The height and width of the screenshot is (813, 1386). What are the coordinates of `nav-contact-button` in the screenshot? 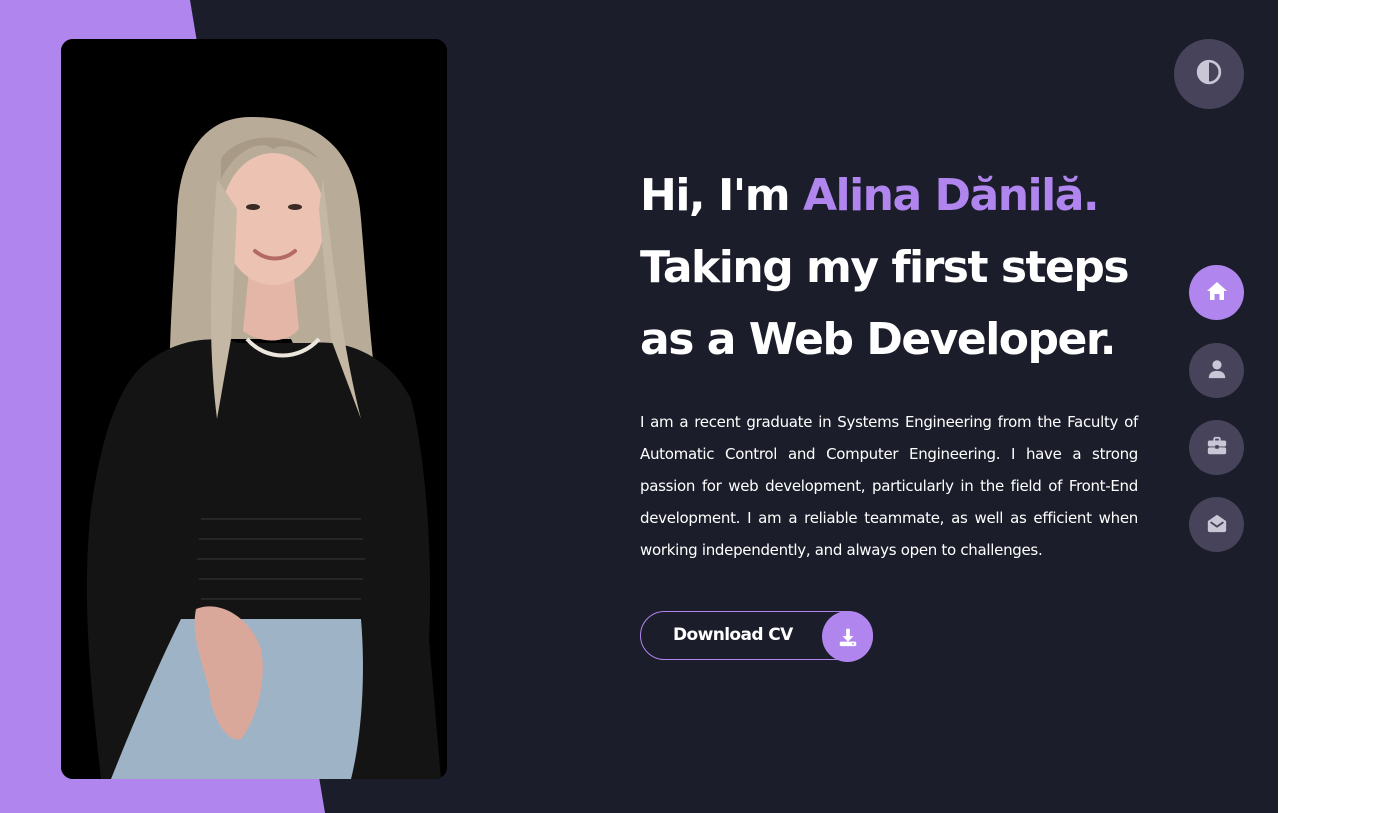 It's located at (1216, 524).